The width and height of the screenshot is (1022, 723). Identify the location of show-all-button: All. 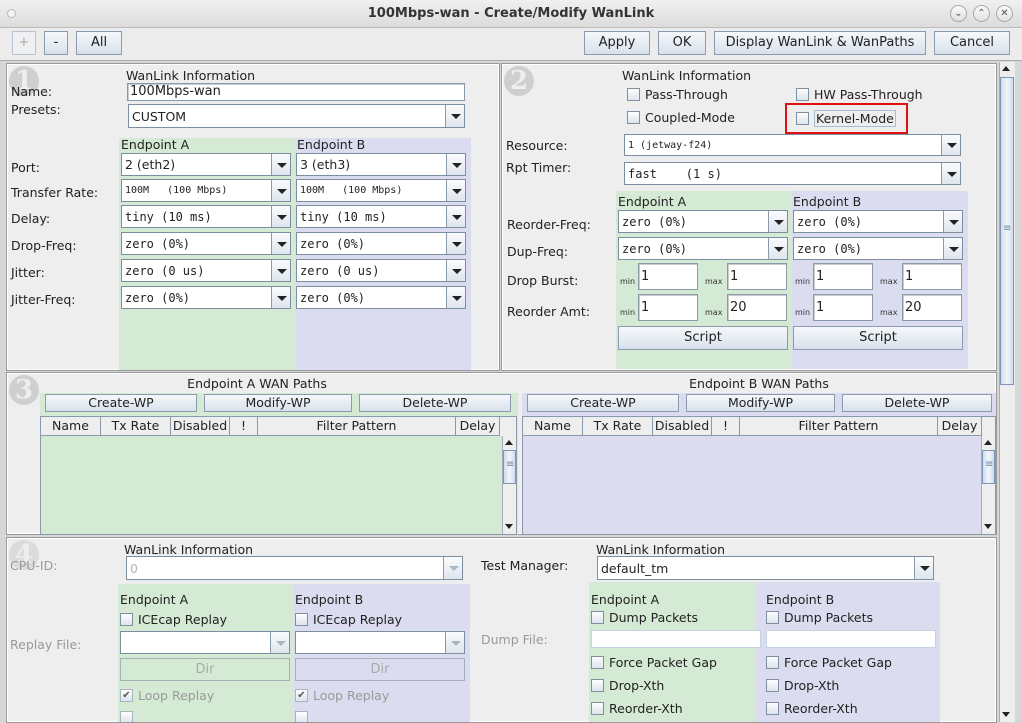
(99, 43).